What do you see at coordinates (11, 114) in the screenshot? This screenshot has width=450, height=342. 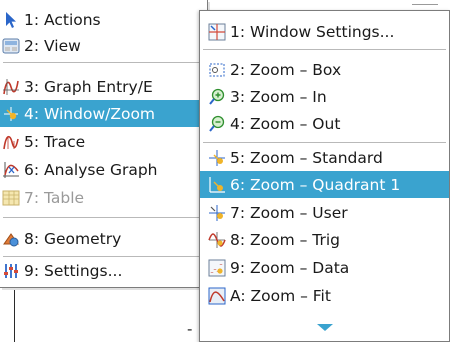 I see `window-zoom-icon` at bounding box center [11, 114].